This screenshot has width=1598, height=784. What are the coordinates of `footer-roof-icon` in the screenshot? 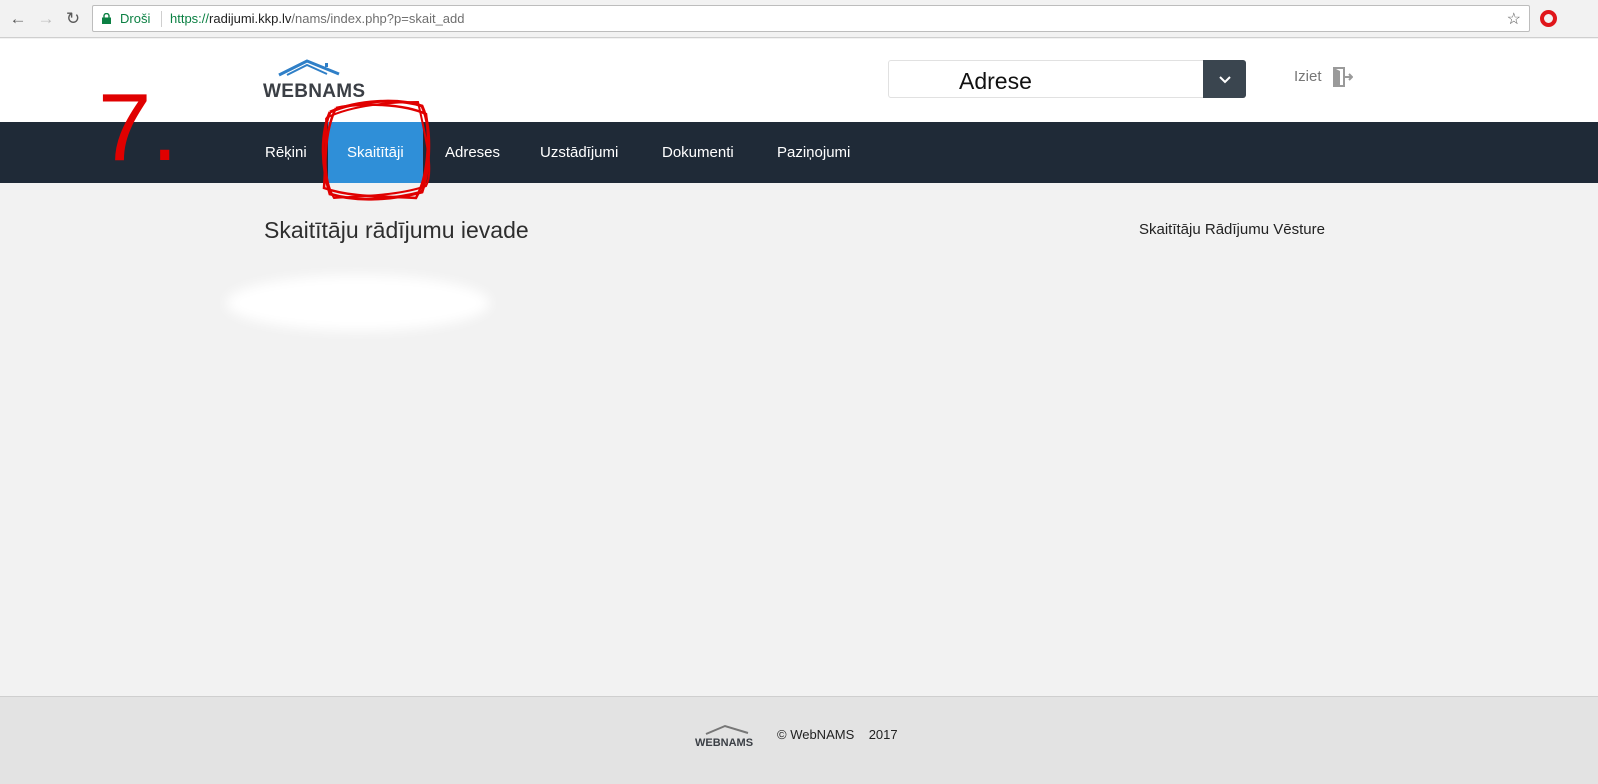 It's located at (727, 729).